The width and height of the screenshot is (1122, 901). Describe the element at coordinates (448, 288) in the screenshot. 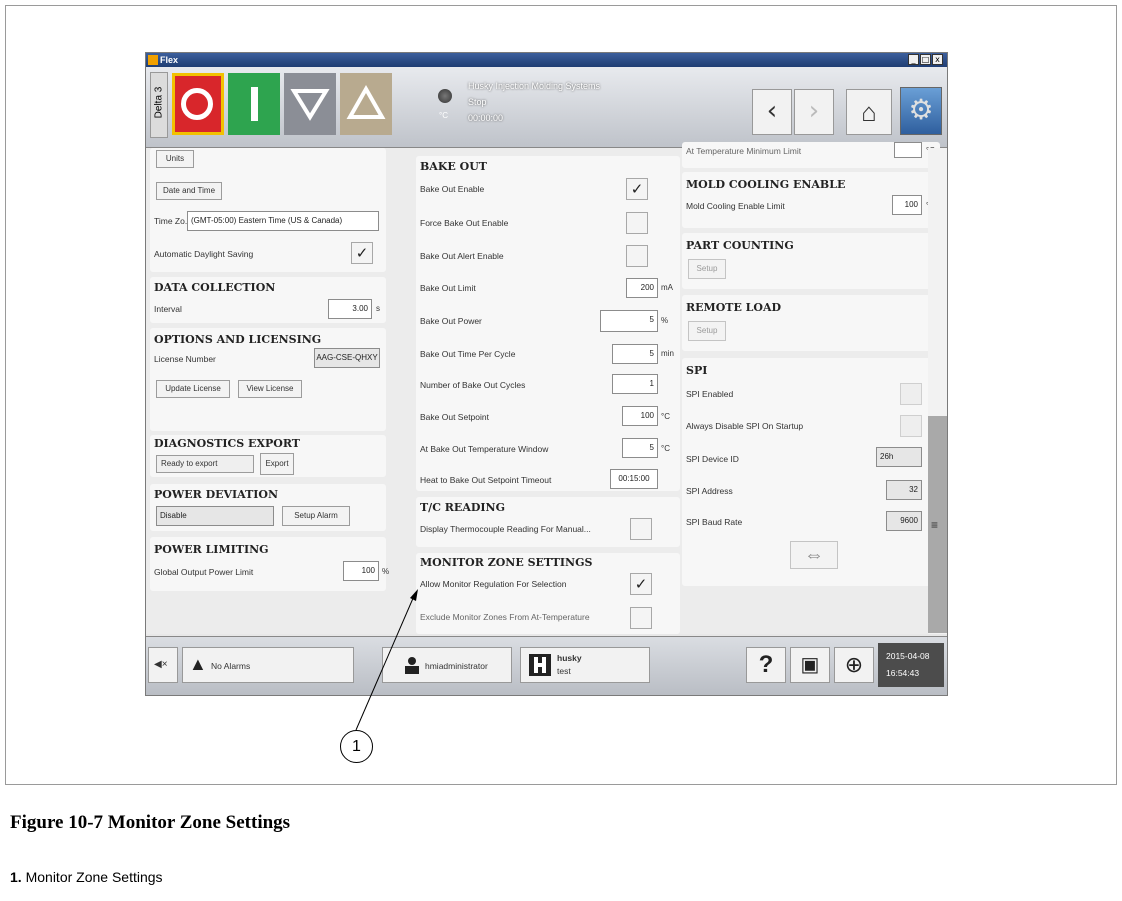

I see `bake-out-limit-label: Bake Out Limit` at that location.